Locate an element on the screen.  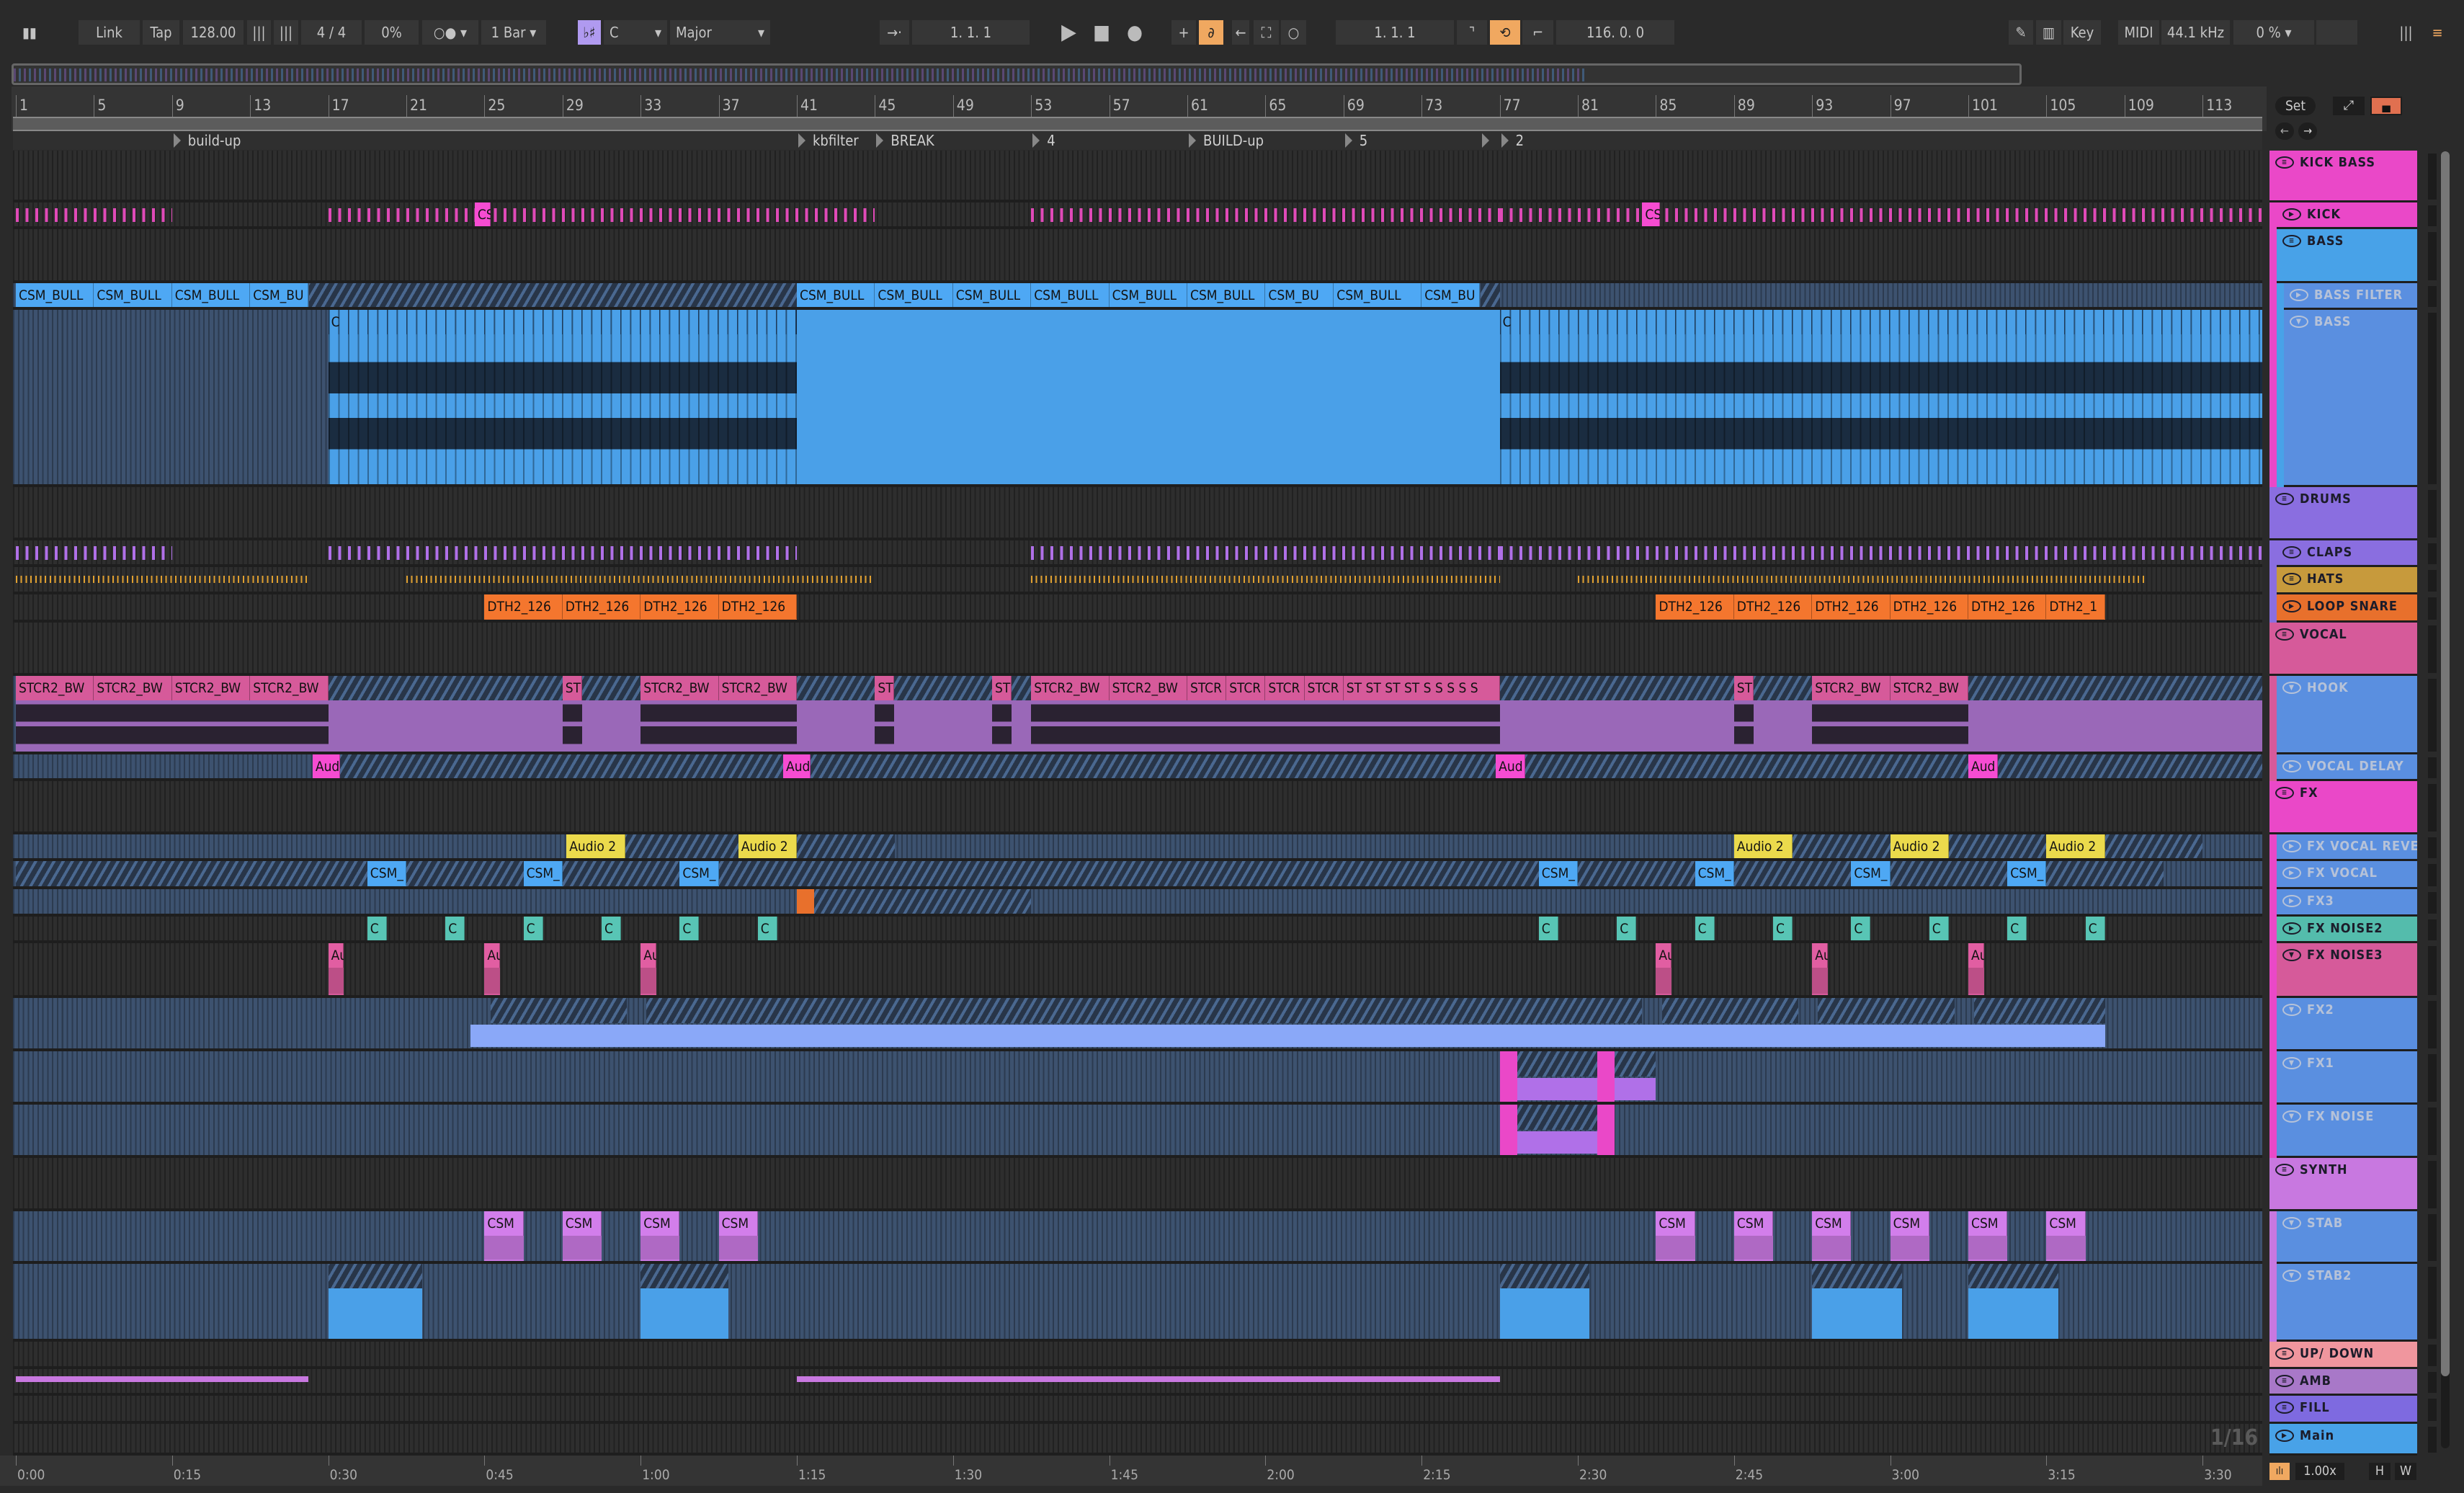
quantize-dropdown: 1 Bar ▾ is located at coordinates (513, 32).